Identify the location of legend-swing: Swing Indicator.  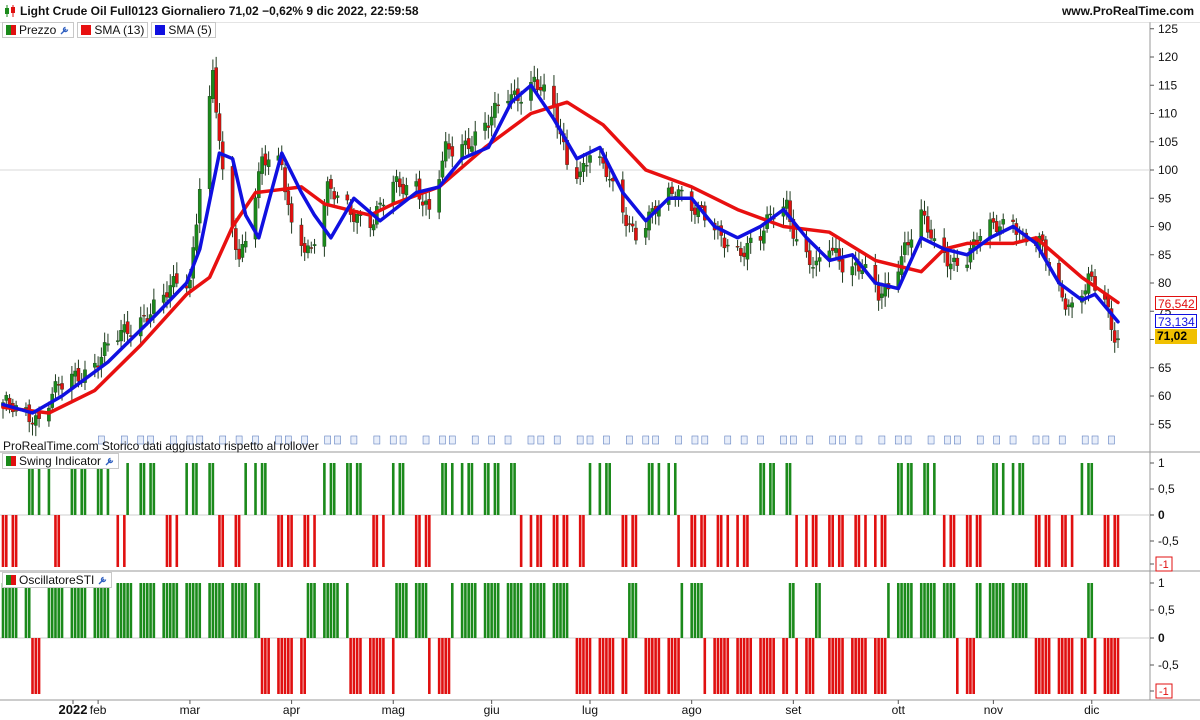
(61, 461).